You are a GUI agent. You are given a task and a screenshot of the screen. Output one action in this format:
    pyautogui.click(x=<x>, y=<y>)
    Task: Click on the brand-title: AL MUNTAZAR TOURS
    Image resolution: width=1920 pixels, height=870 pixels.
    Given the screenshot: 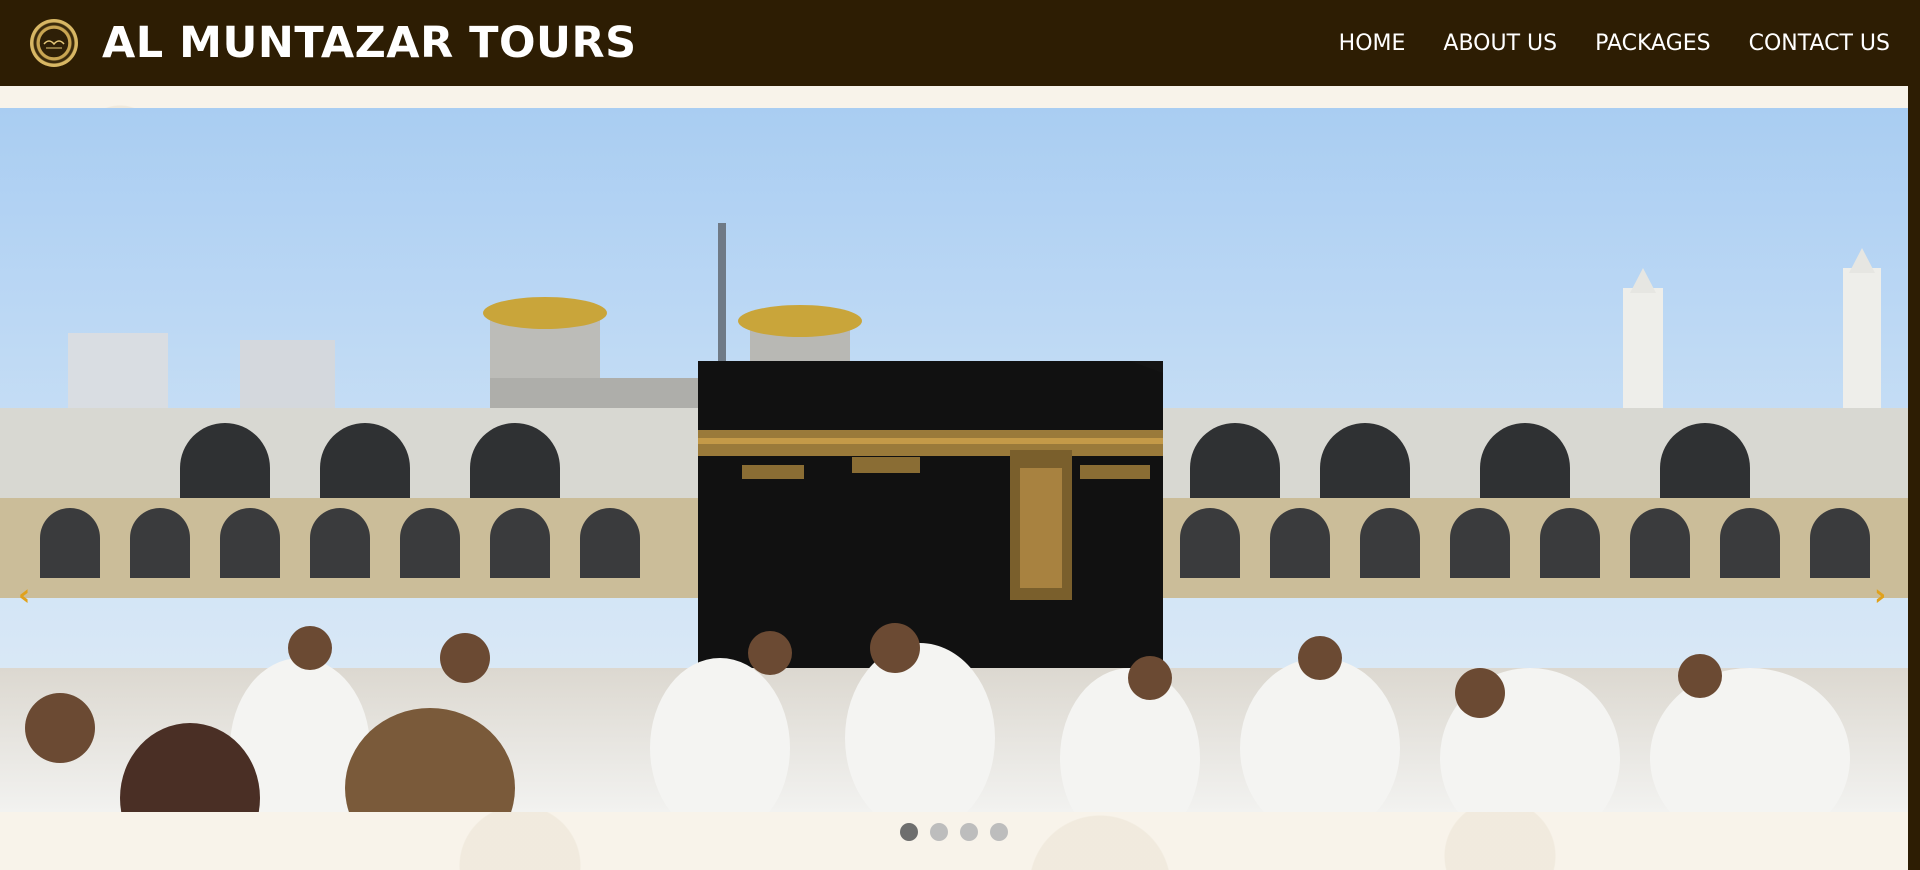 What is the action you would take?
    pyautogui.click(x=369, y=43)
    